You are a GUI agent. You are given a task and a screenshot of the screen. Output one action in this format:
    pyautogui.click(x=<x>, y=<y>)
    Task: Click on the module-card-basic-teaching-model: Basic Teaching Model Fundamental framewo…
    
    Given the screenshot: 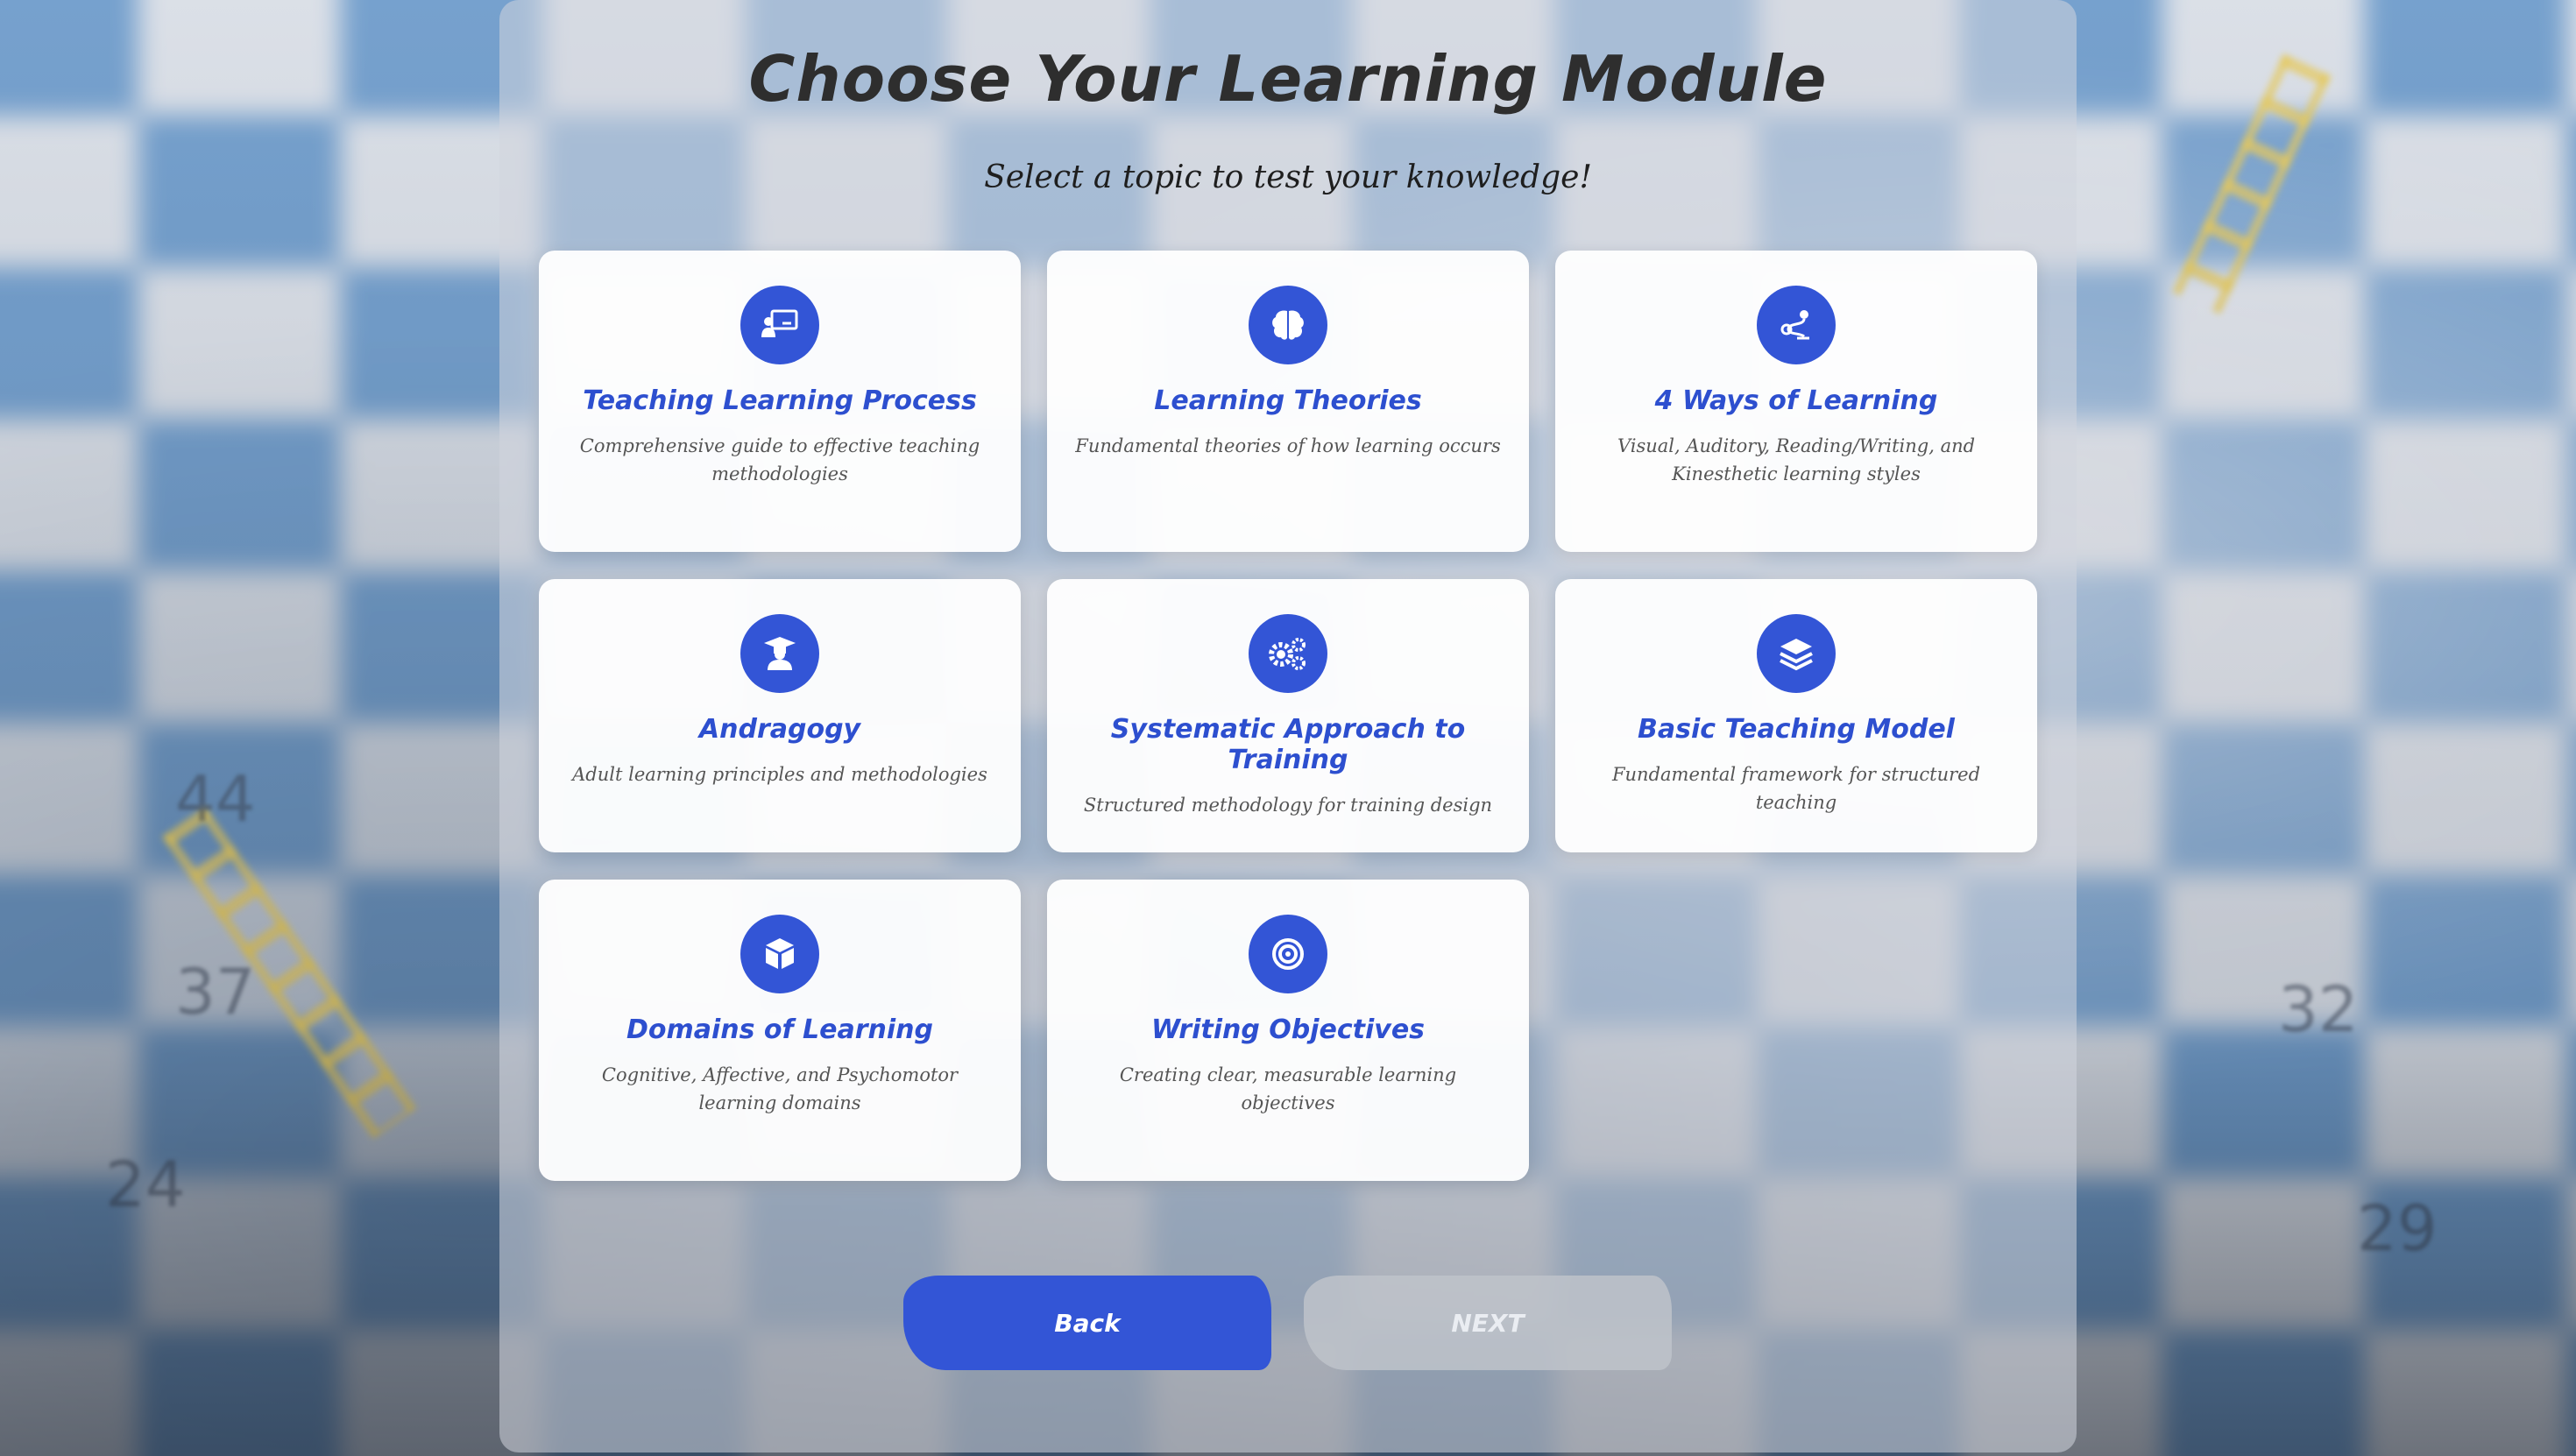 What is the action you would take?
    pyautogui.click(x=1796, y=715)
    